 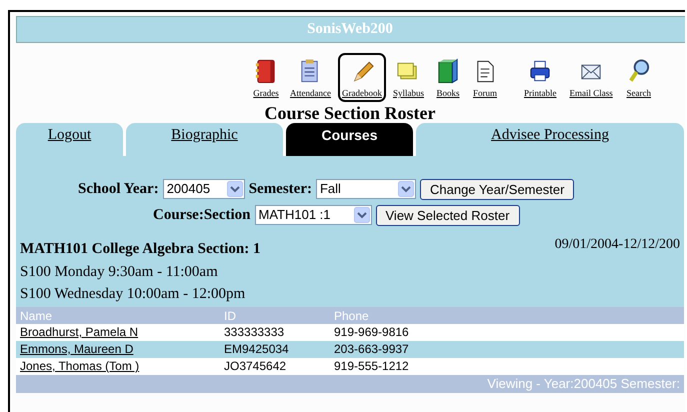 What do you see at coordinates (371, 366) in the screenshot?
I see `table-cell-text: 919-555-1212` at bounding box center [371, 366].